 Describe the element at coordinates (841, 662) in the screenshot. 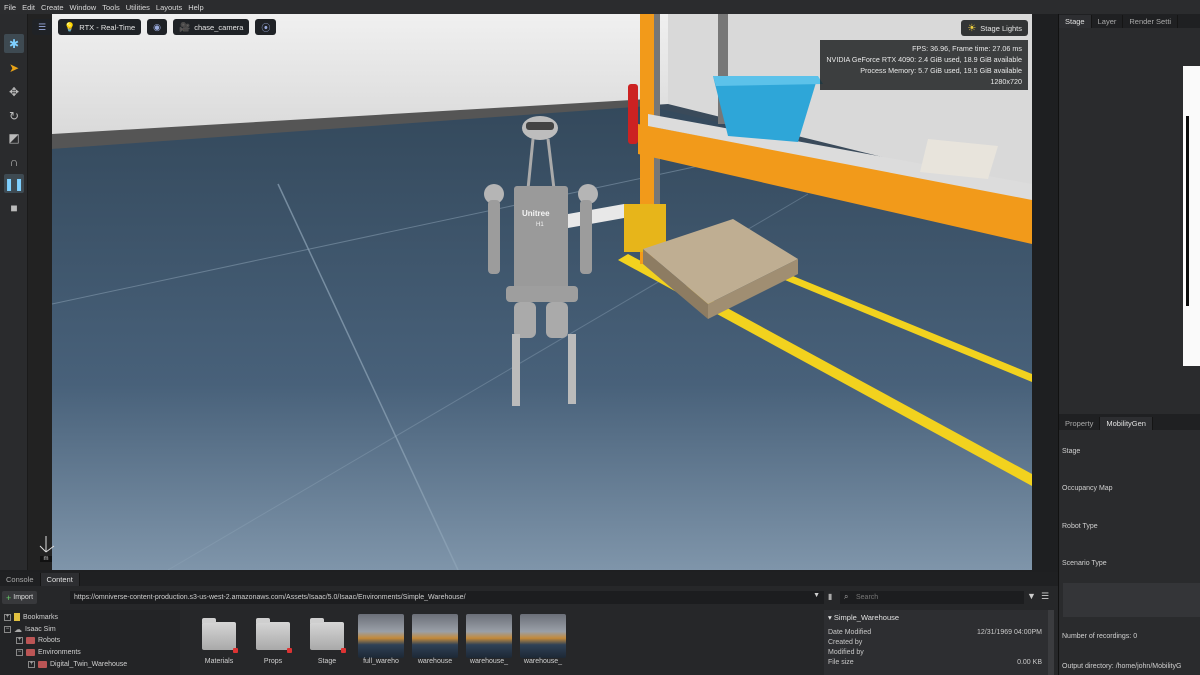

I see `file-size-label: File size` at that location.